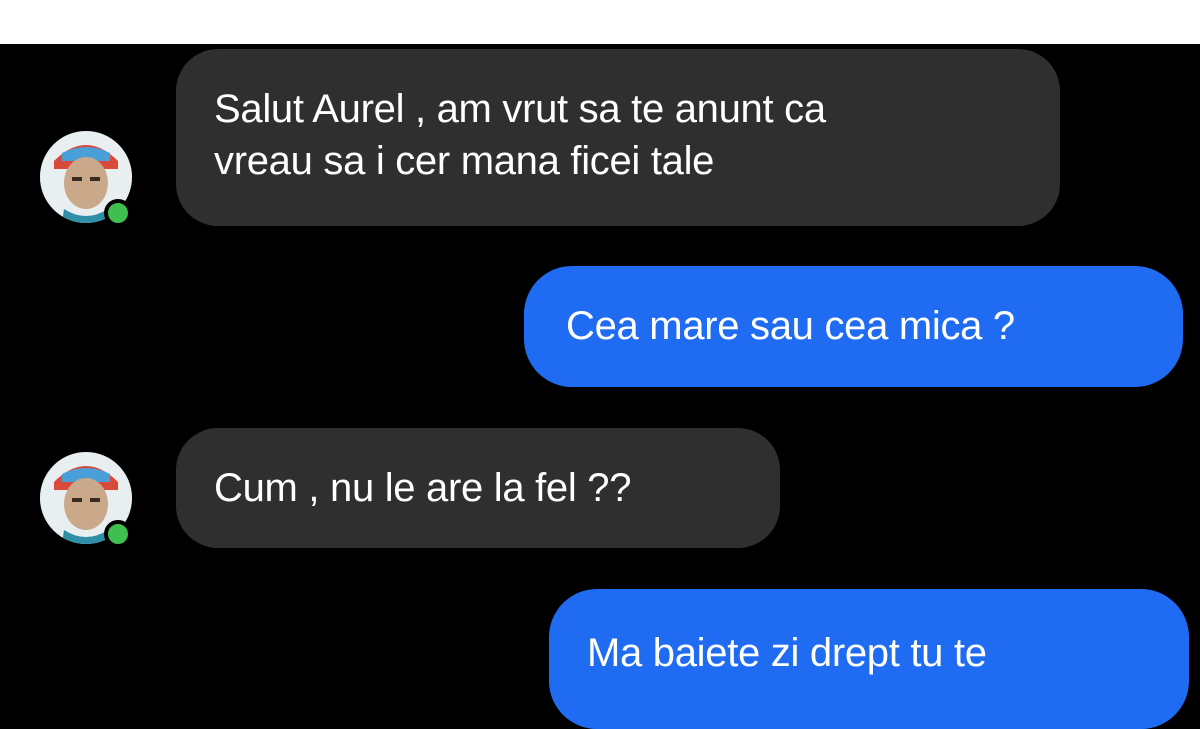 The height and width of the screenshot is (729, 1200). What do you see at coordinates (520, 109) in the screenshot?
I see `message-text-line: Salut Aurel , am vrut sa te anunt ca` at bounding box center [520, 109].